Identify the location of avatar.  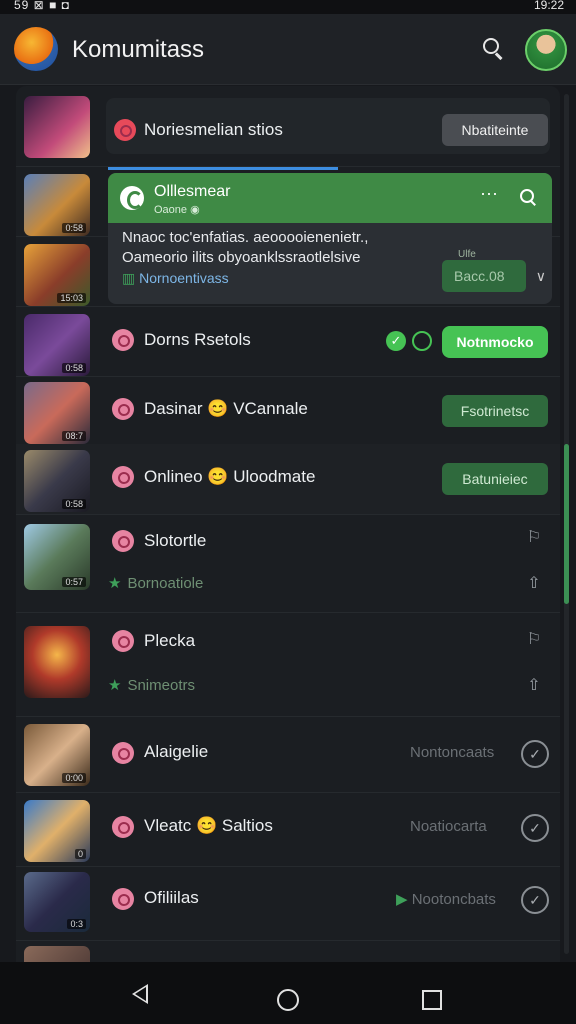
(546, 50).